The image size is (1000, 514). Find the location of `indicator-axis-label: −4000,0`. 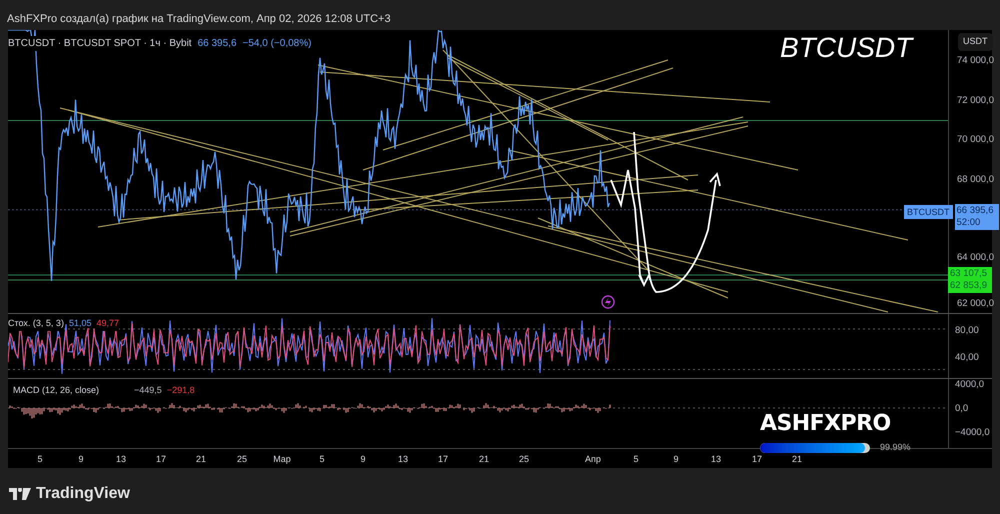

indicator-axis-label: −4000,0 is located at coordinates (972, 433).